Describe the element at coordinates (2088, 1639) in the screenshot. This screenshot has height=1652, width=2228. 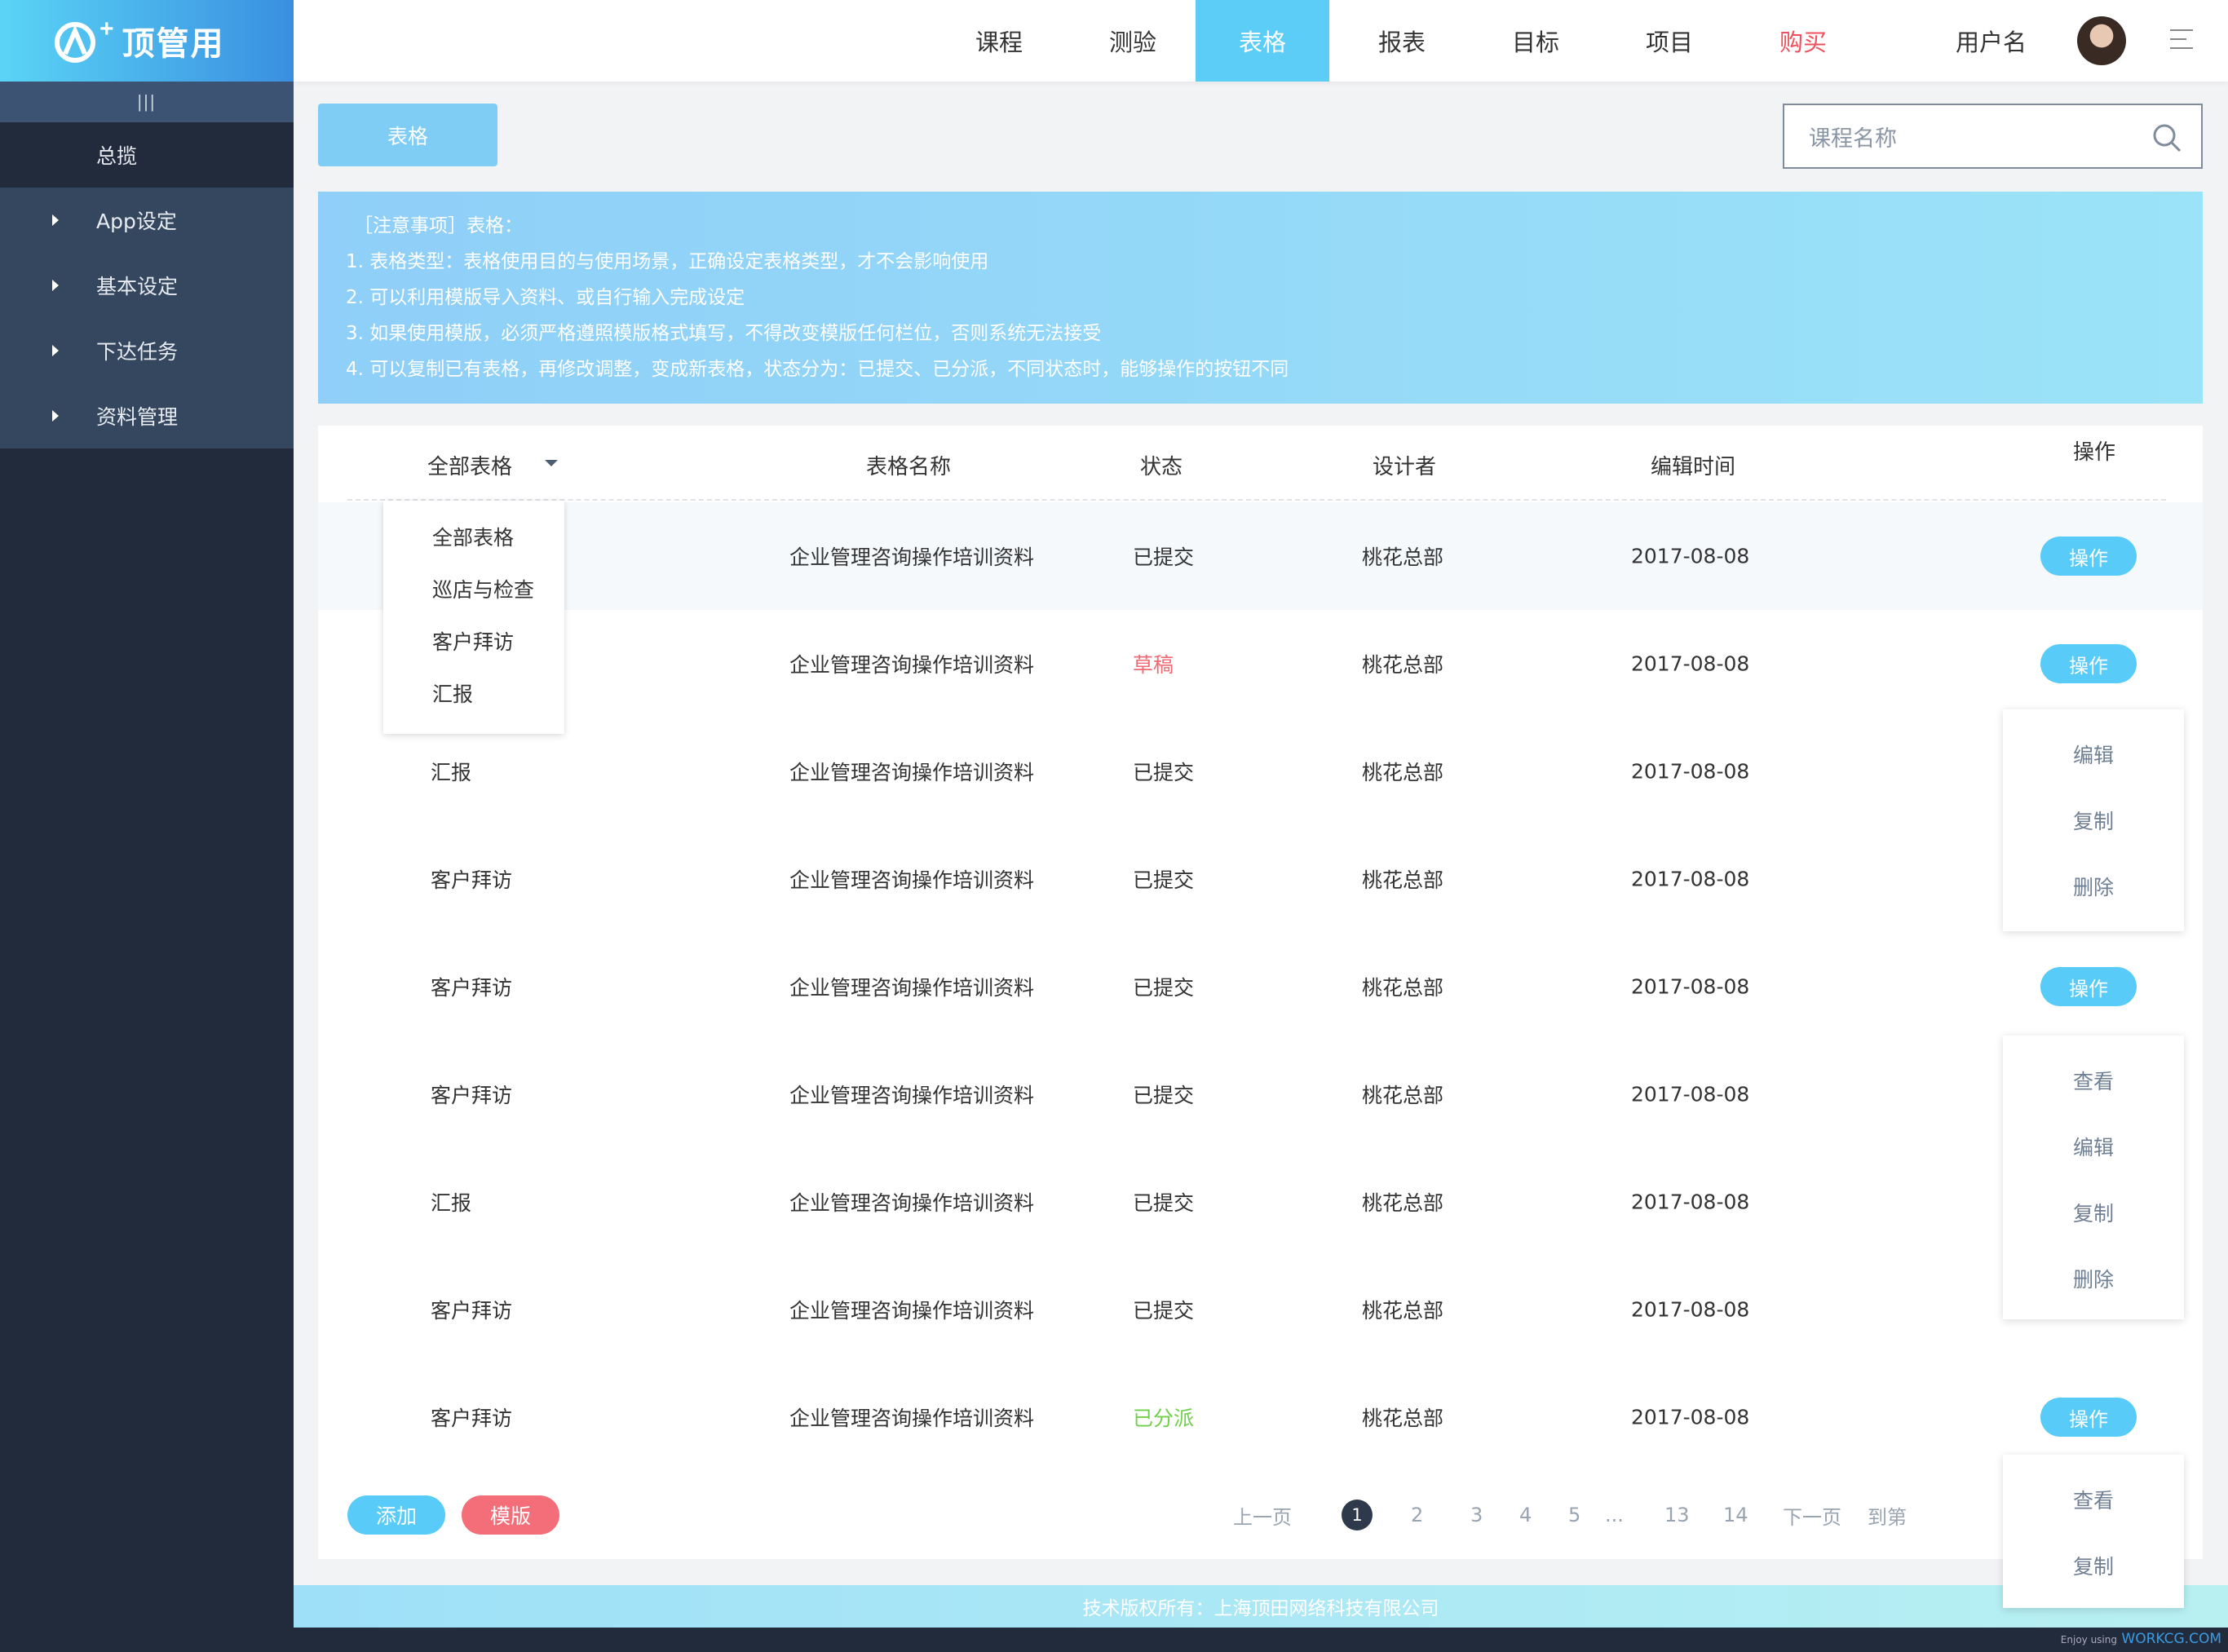
I see `watermark-prefix: Enjoy using` at that location.